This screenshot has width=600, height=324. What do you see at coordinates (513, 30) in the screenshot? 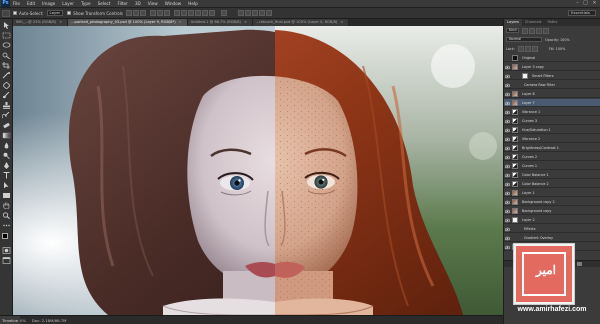
I see `kind-filter-dropdown: Kind` at bounding box center [513, 30].